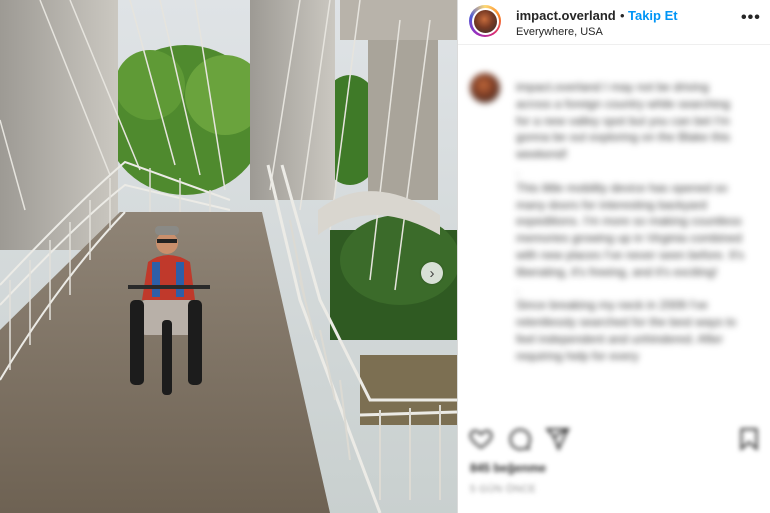 This screenshot has height=513, width=770. What do you see at coordinates (481, 439) in the screenshot?
I see `heart-icon` at bounding box center [481, 439].